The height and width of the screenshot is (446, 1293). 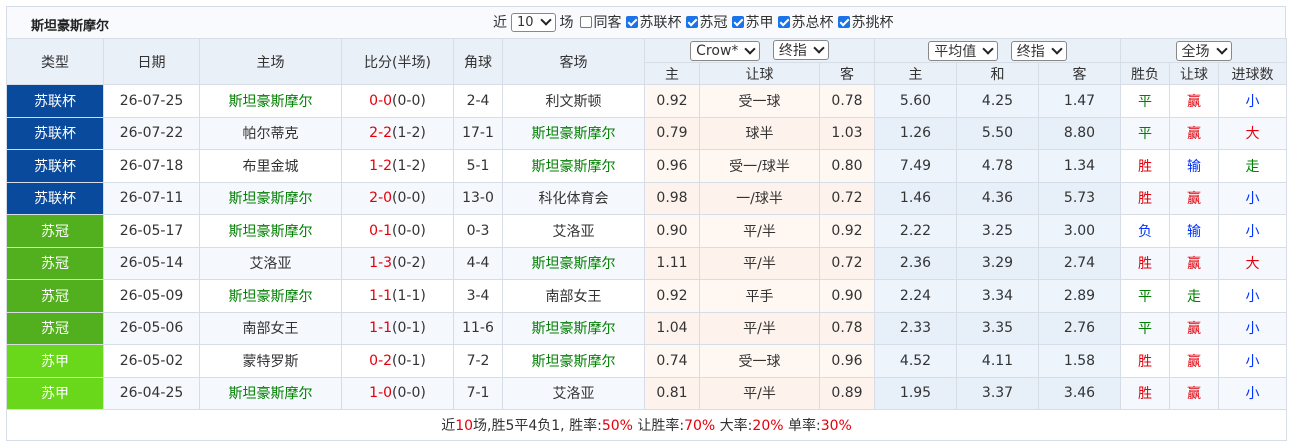 I want to click on full-time-score: 2-0, so click(x=380, y=198).